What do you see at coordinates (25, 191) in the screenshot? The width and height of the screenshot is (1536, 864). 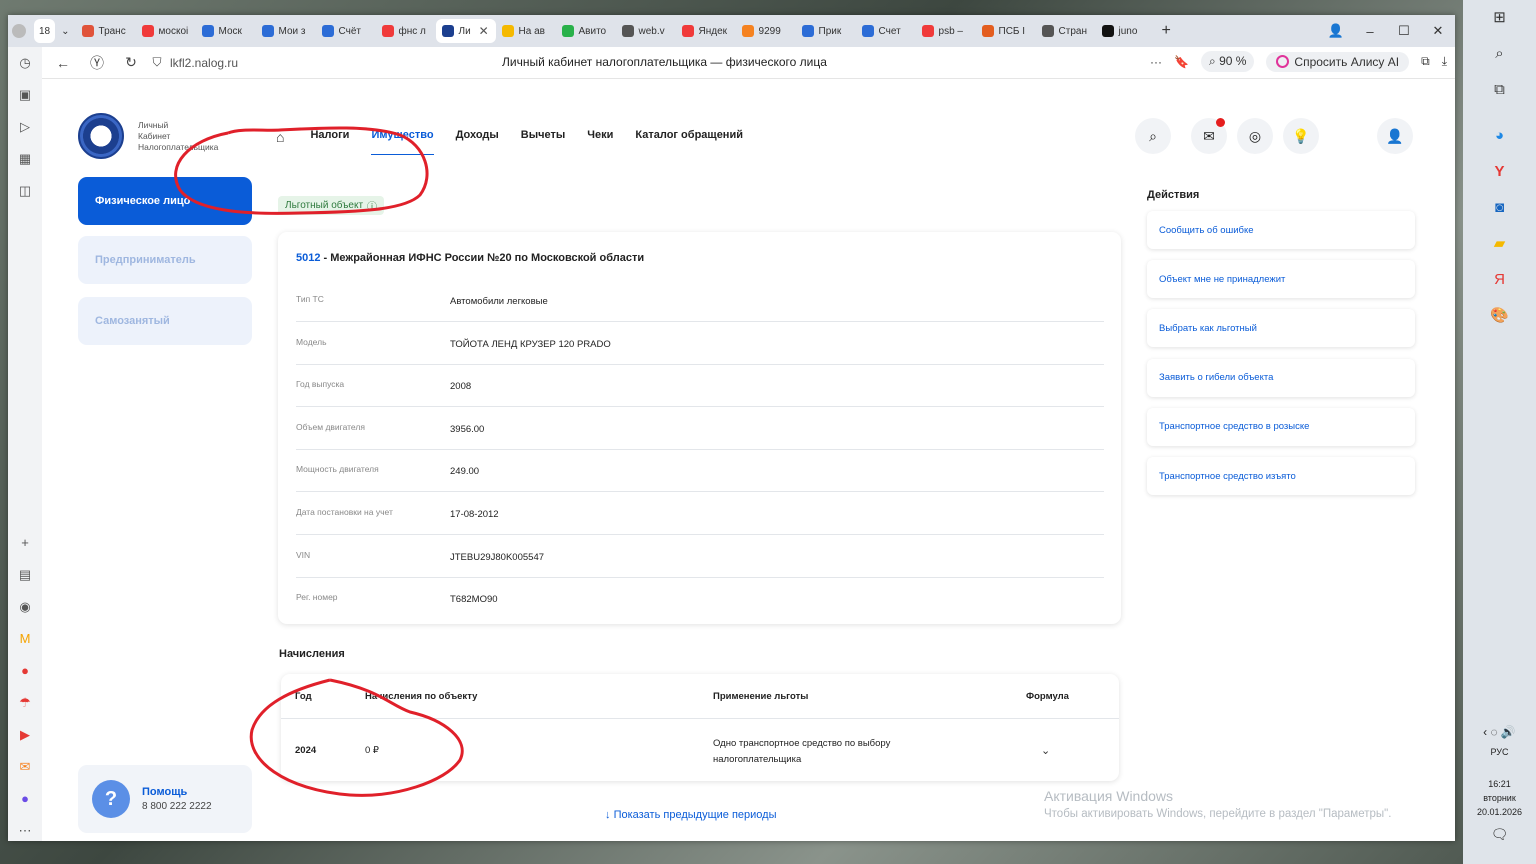 I see `screenshot-icon: ◫` at bounding box center [25, 191].